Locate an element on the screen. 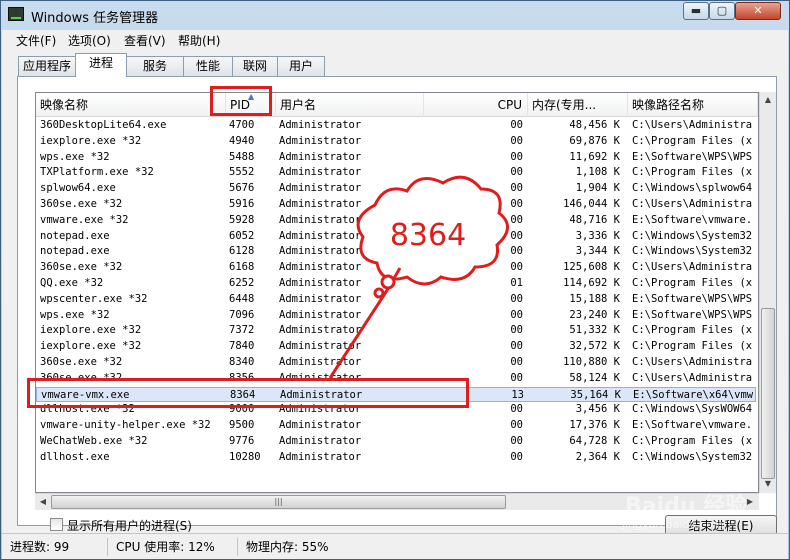 The height and width of the screenshot is (560, 790). tab-services: 服务 is located at coordinates (155, 66).